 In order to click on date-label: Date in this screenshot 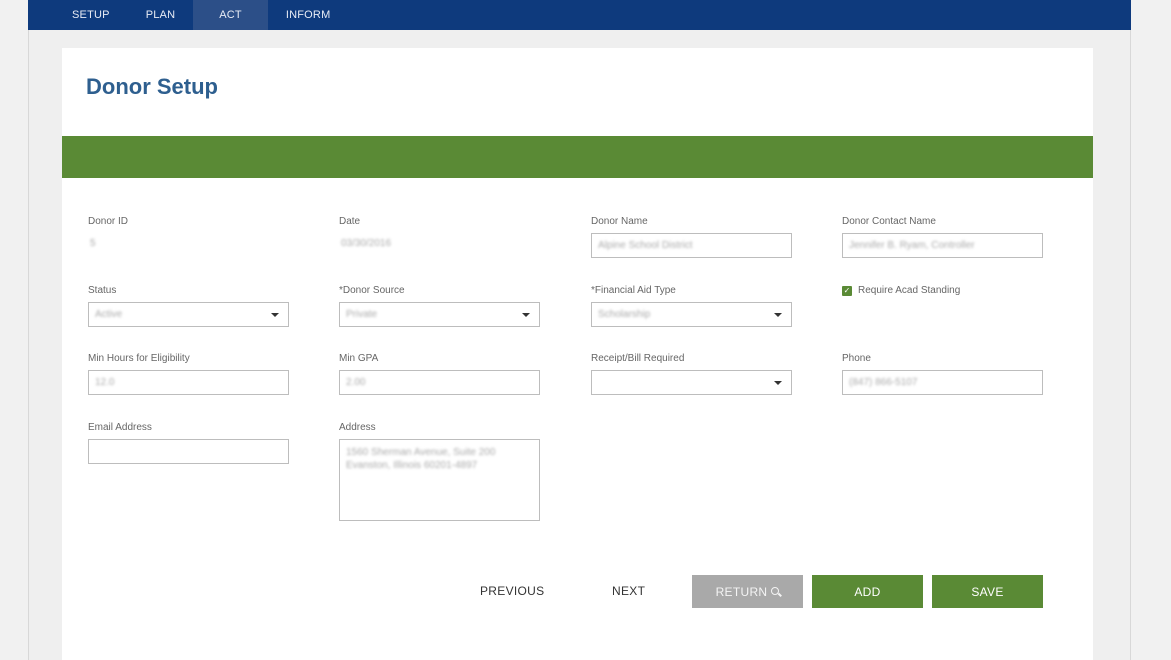, I will do `click(350, 221)`.